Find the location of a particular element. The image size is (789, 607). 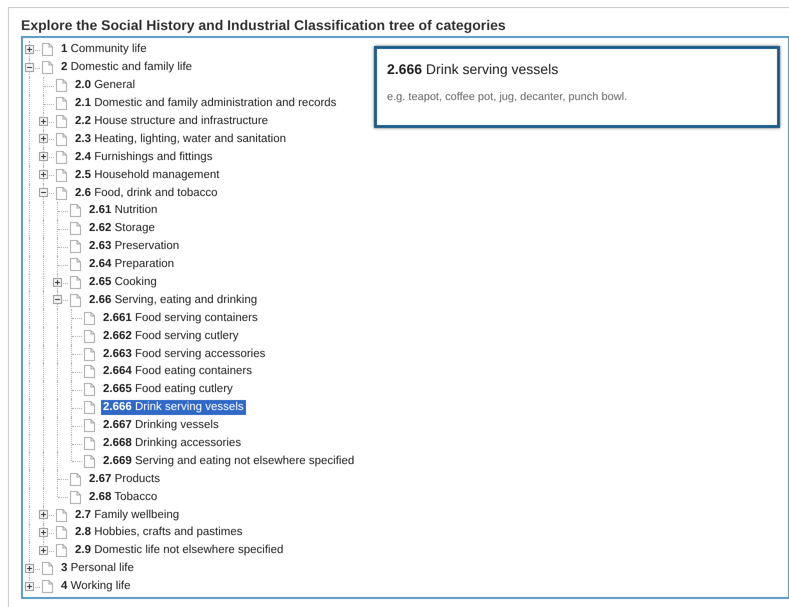

page-heading: Explore the Social History and Industrial Classification tree of categories is located at coordinates (264, 26).